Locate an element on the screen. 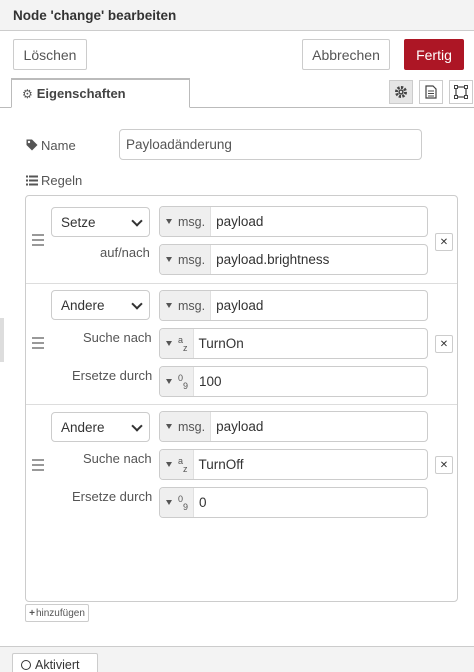 The height and width of the screenshot is (672, 474). node-description-tab is located at coordinates (431, 92).